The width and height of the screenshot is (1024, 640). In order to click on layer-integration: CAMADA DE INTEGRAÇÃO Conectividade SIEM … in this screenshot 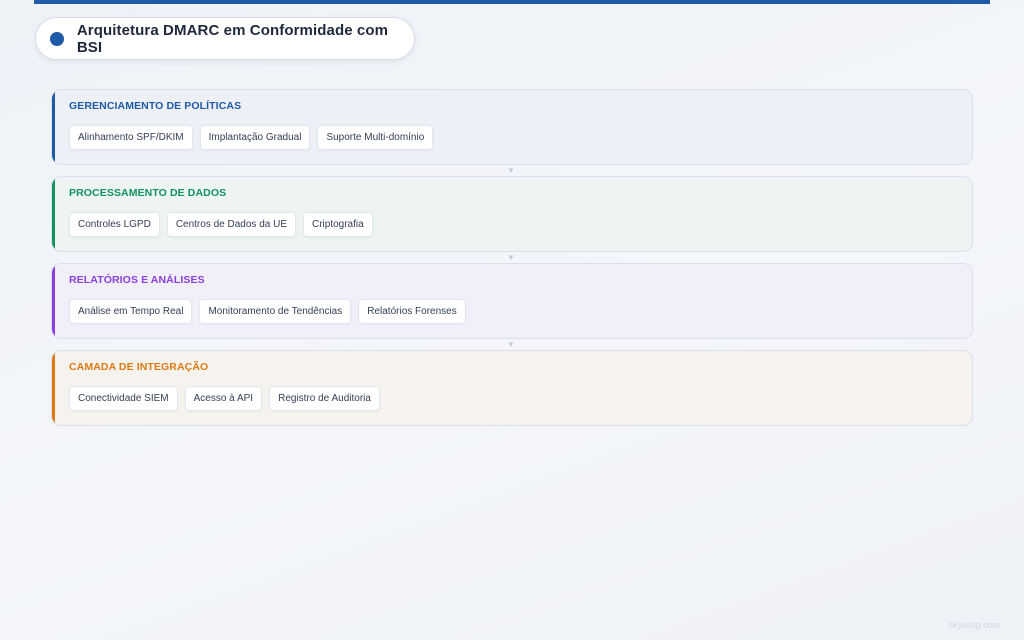, I will do `click(512, 388)`.